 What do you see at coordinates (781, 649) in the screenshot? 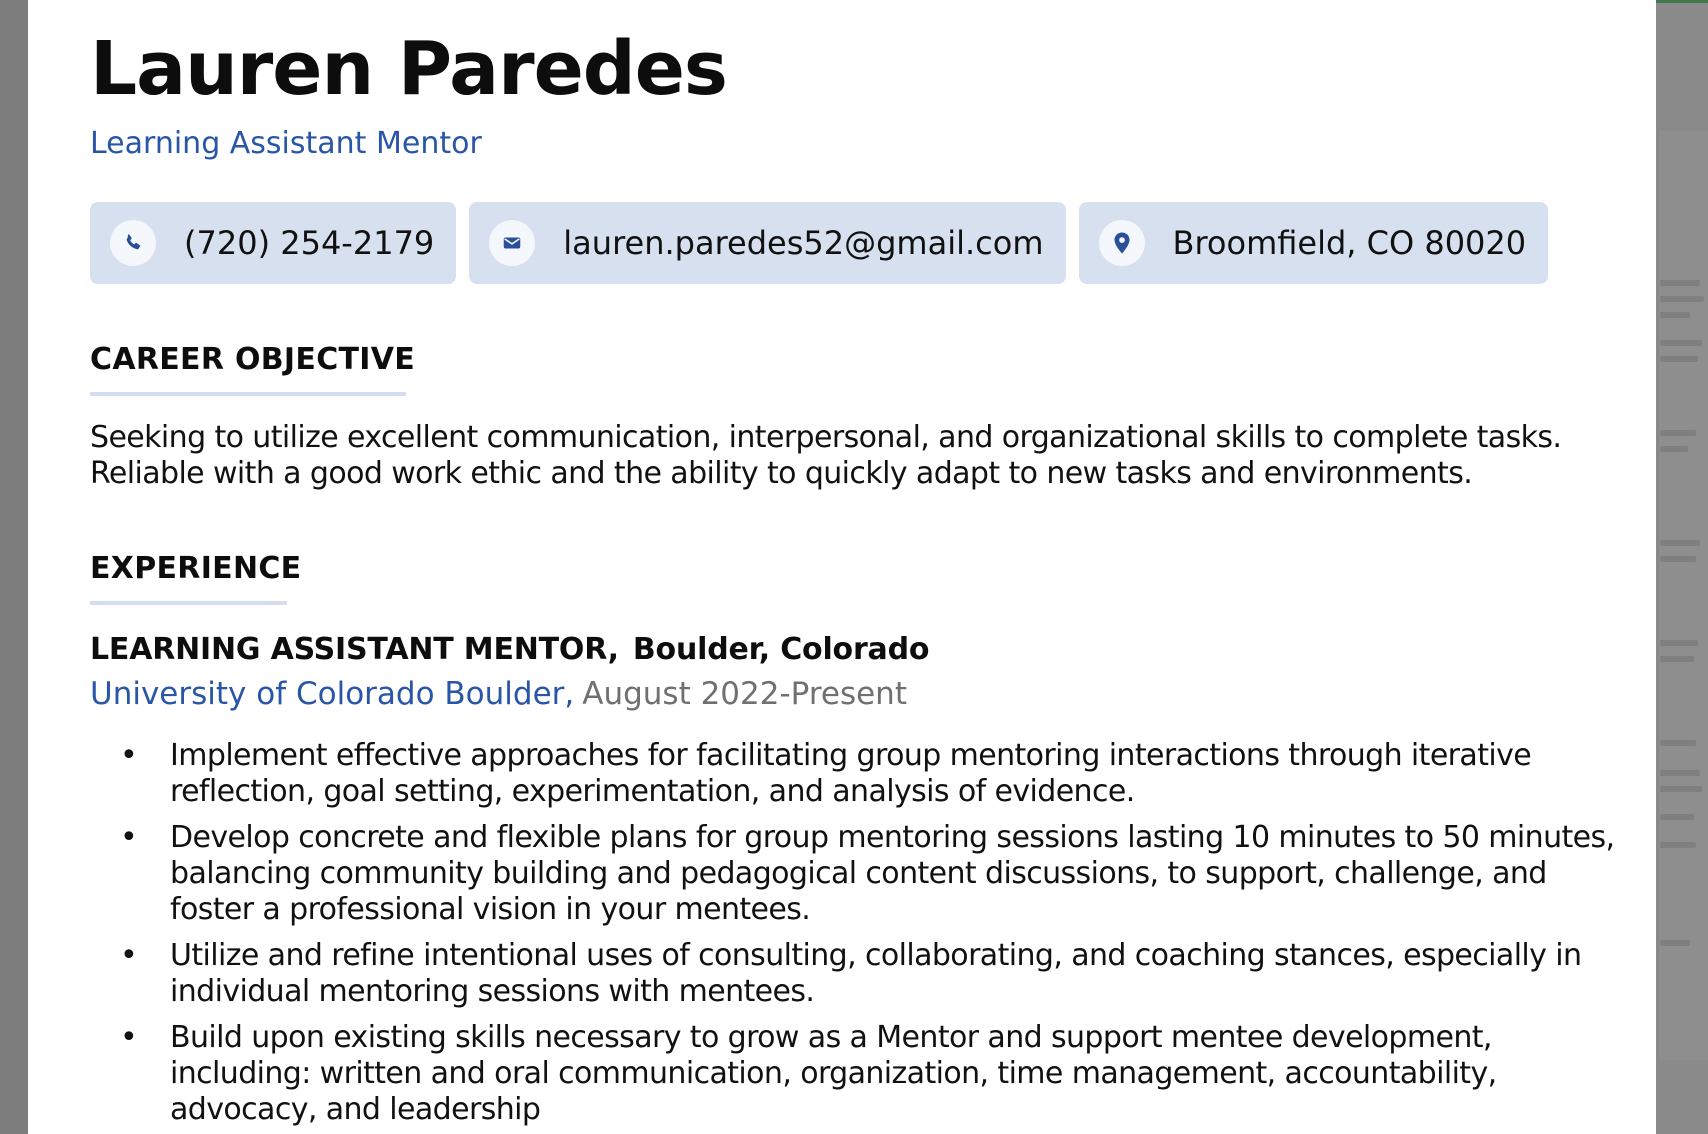
I see `job-location: Boulder, Colorado` at bounding box center [781, 649].